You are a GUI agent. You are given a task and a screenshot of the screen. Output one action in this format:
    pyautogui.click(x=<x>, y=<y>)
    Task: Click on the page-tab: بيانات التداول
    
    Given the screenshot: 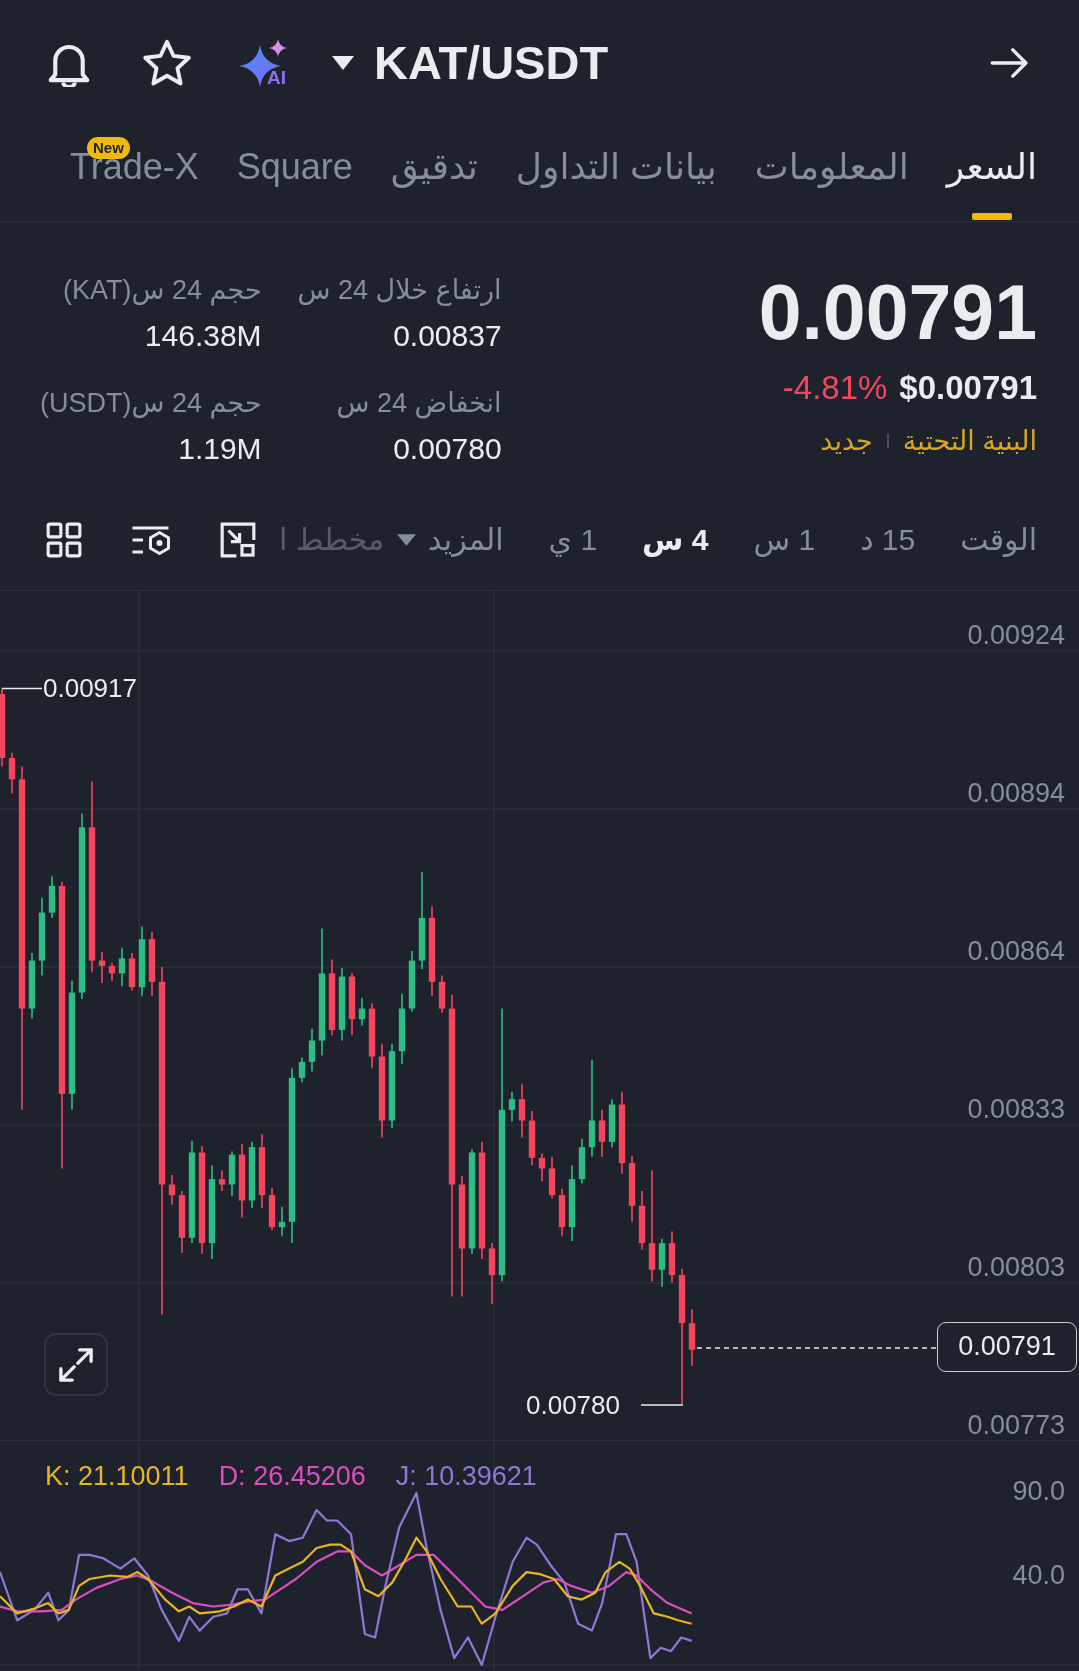 What is the action you would take?
    pyautogui.click(x=616, y=173)
    